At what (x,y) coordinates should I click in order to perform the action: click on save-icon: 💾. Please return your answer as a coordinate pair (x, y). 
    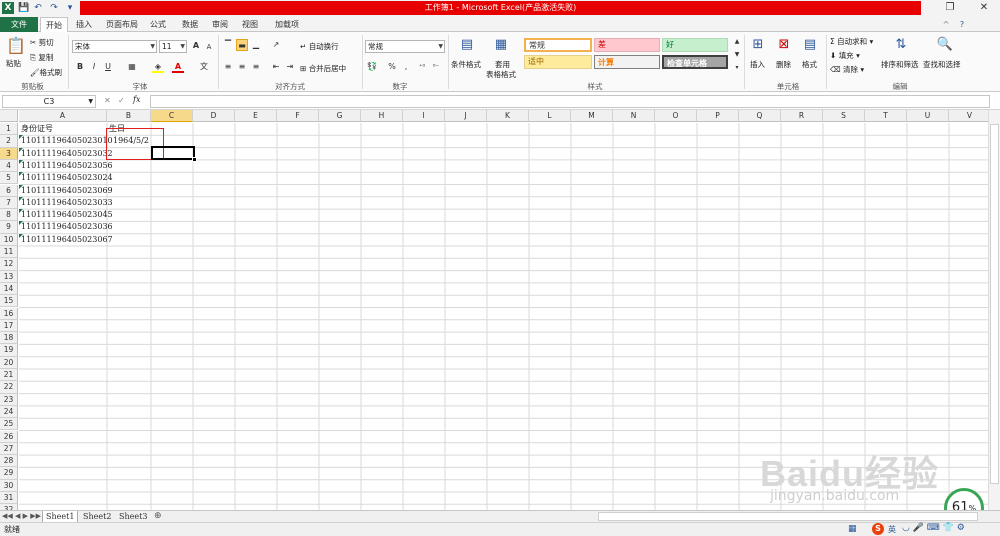
    Looking at the image, I should click on (24, 8).